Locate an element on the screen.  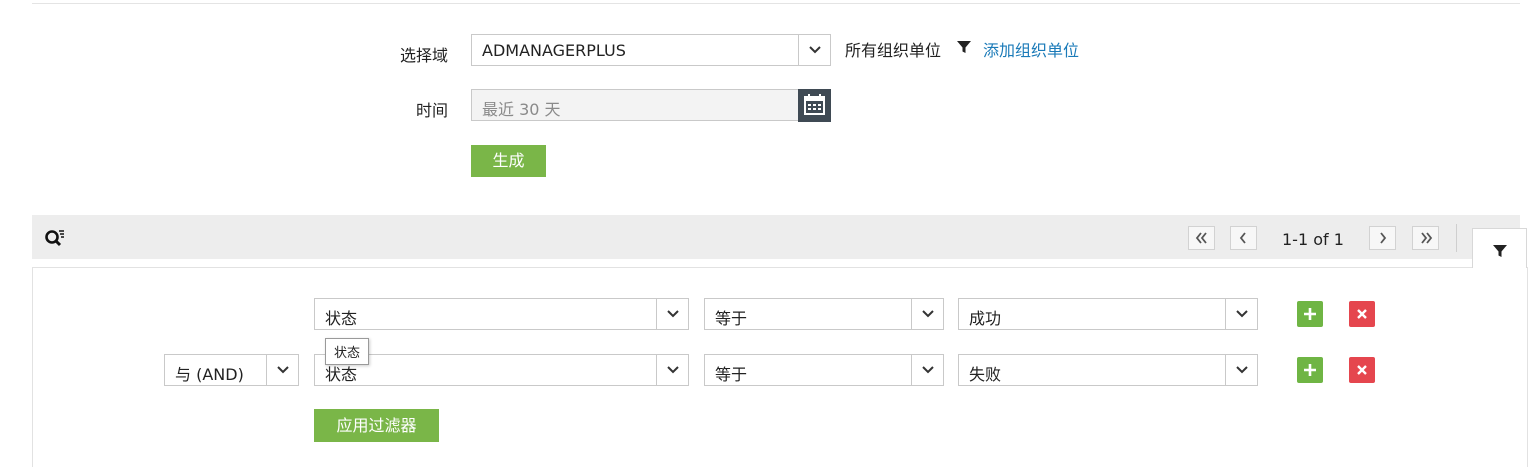
filter-toggle-tab is located at coordinates (1499, 248).